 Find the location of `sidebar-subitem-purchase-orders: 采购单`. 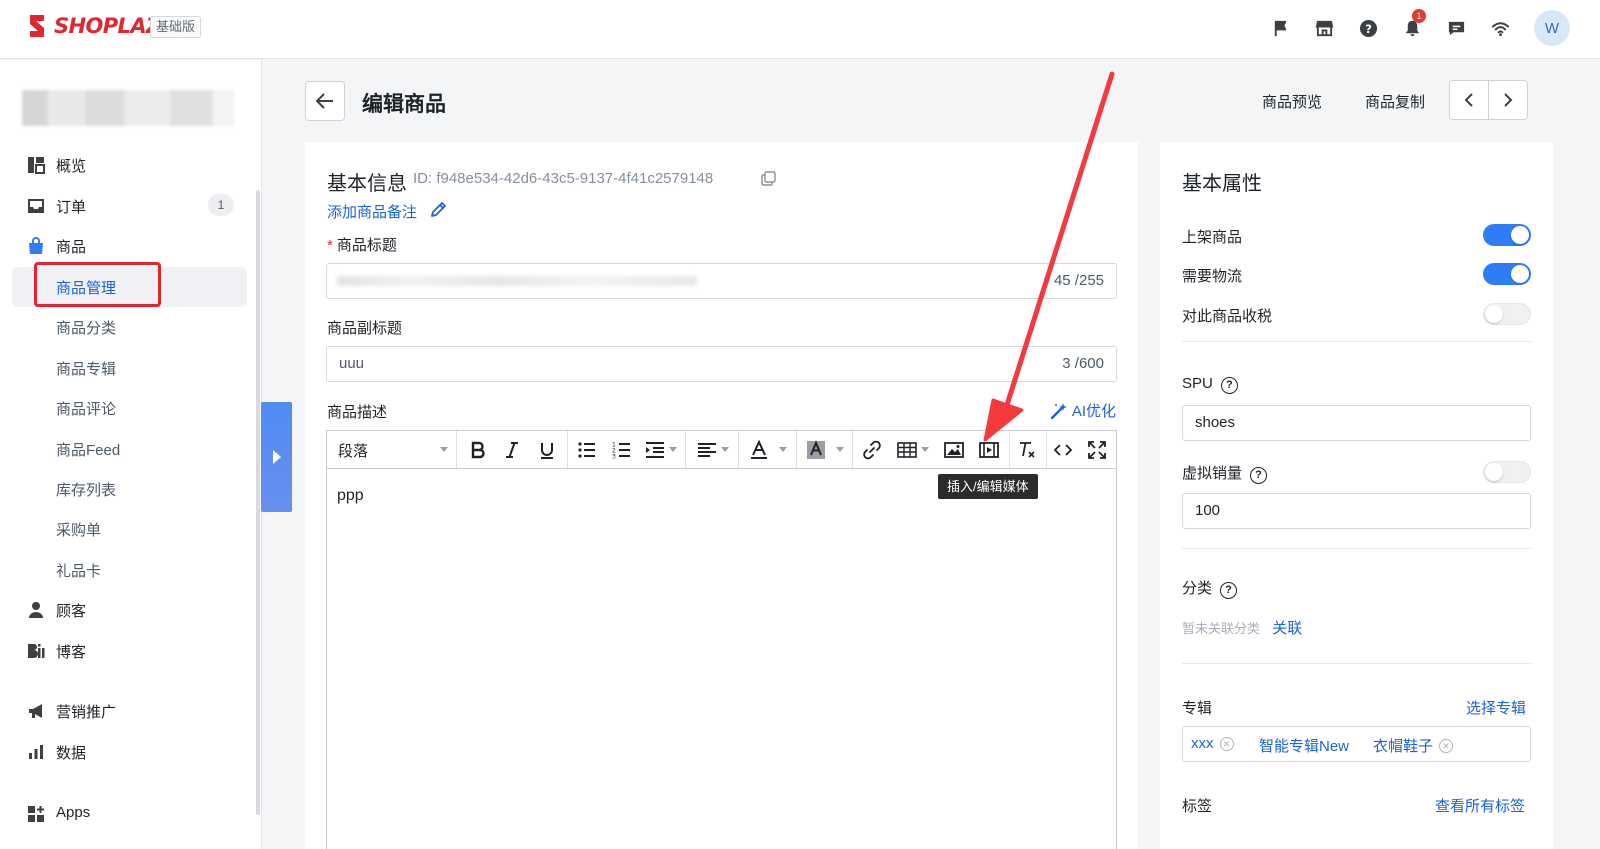

sidebar-subitem-purchase-orders: 采购单 is located at coordinates (129, 529).